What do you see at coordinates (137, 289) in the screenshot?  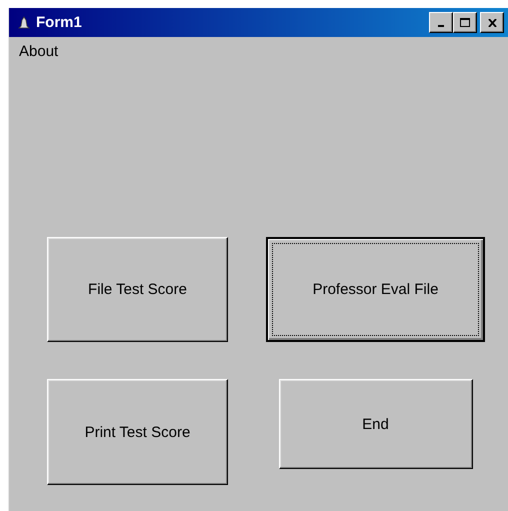 I see `command-button: File Test Score` at bounding box center [137, 289].